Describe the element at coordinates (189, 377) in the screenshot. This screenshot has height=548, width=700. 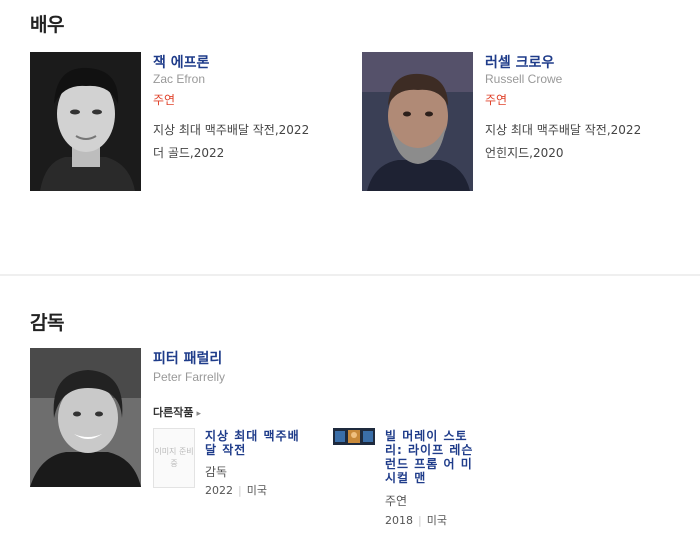
I see `director-name-en: Peter Farrelly` at that location.